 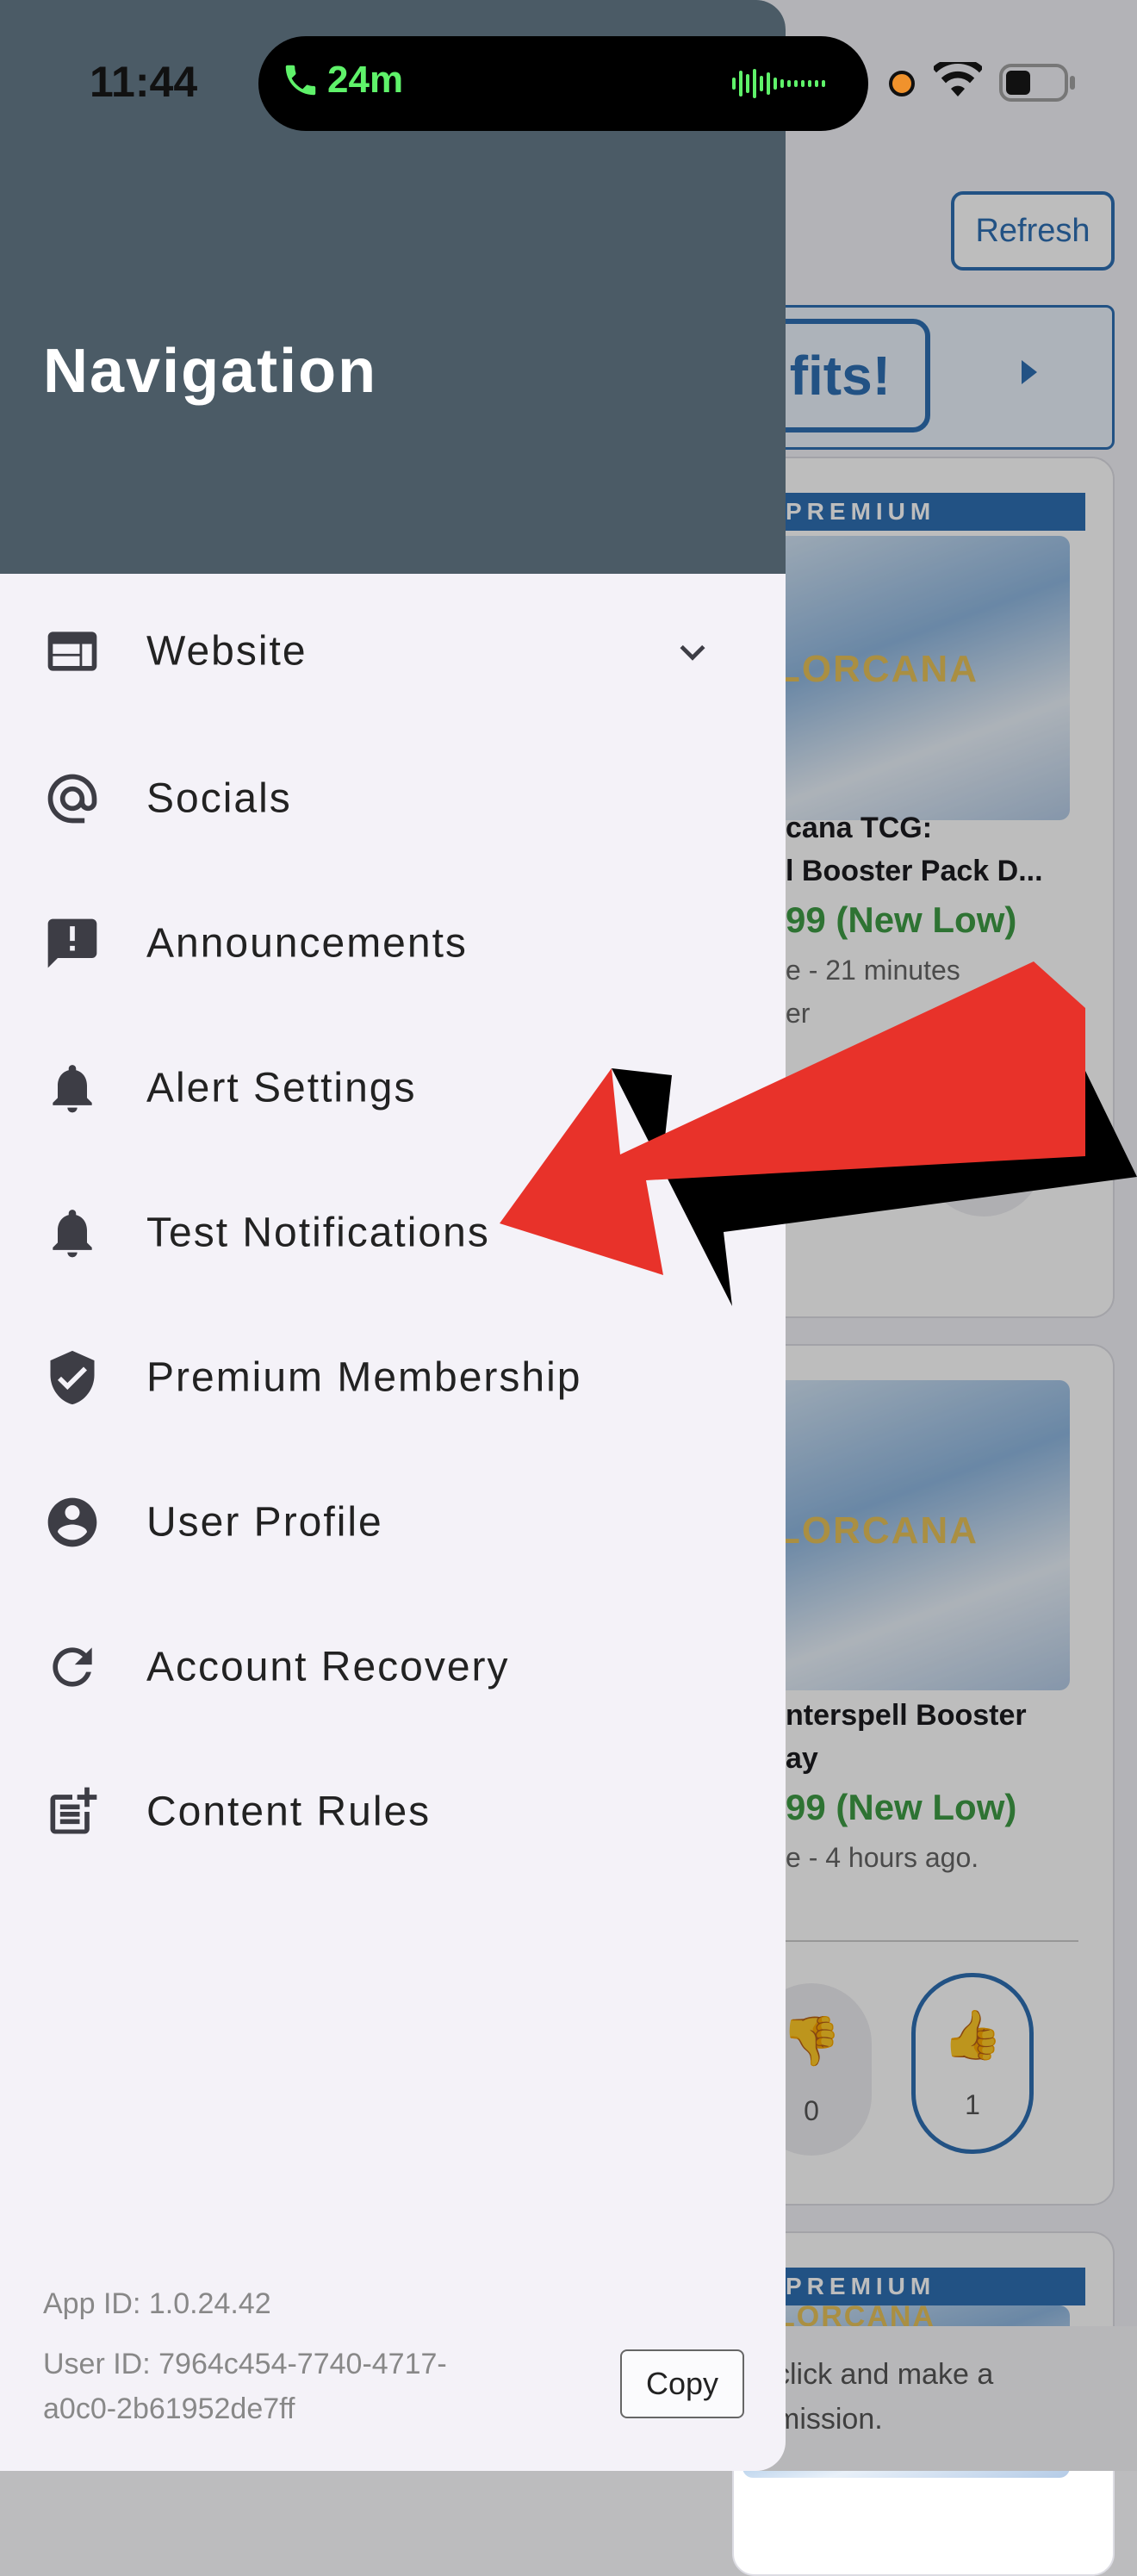 What do you see at coordinates (778, 84) in the screenshot?
I see `audio-waveform-icon` at bounding box center [778, 84].